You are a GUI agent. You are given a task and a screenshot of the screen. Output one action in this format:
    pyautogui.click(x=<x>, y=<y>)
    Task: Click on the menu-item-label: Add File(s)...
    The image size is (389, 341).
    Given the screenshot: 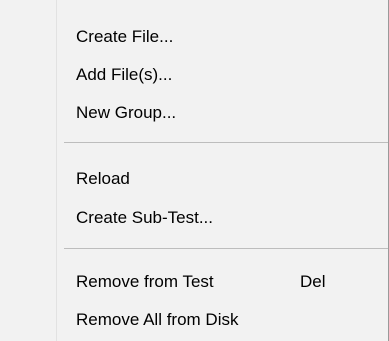 What is the action you would take?
    pyautogui.click(x=124, y=74)
    